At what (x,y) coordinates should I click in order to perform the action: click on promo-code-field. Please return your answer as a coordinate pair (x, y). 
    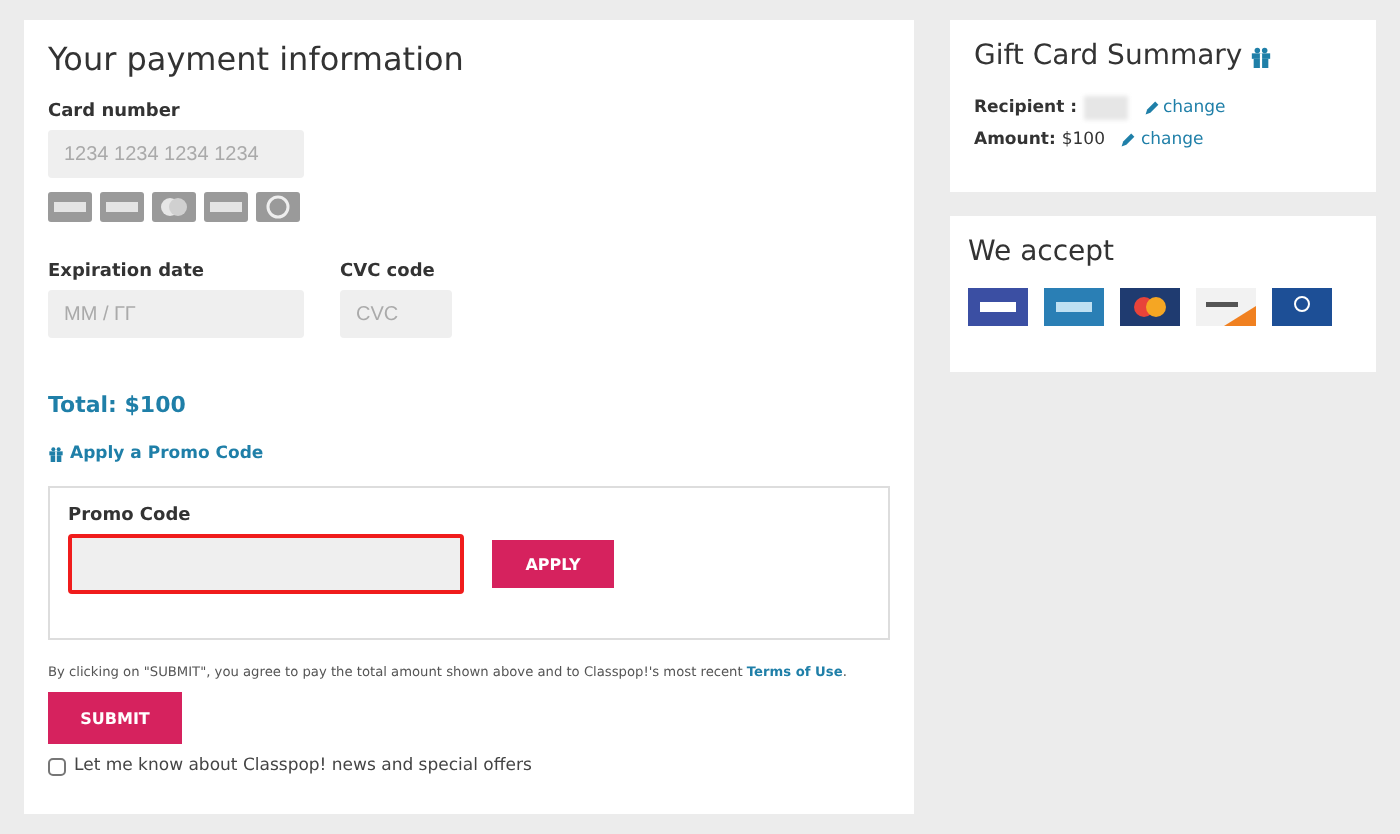
    Looking at the image, I should click on (266, 564).